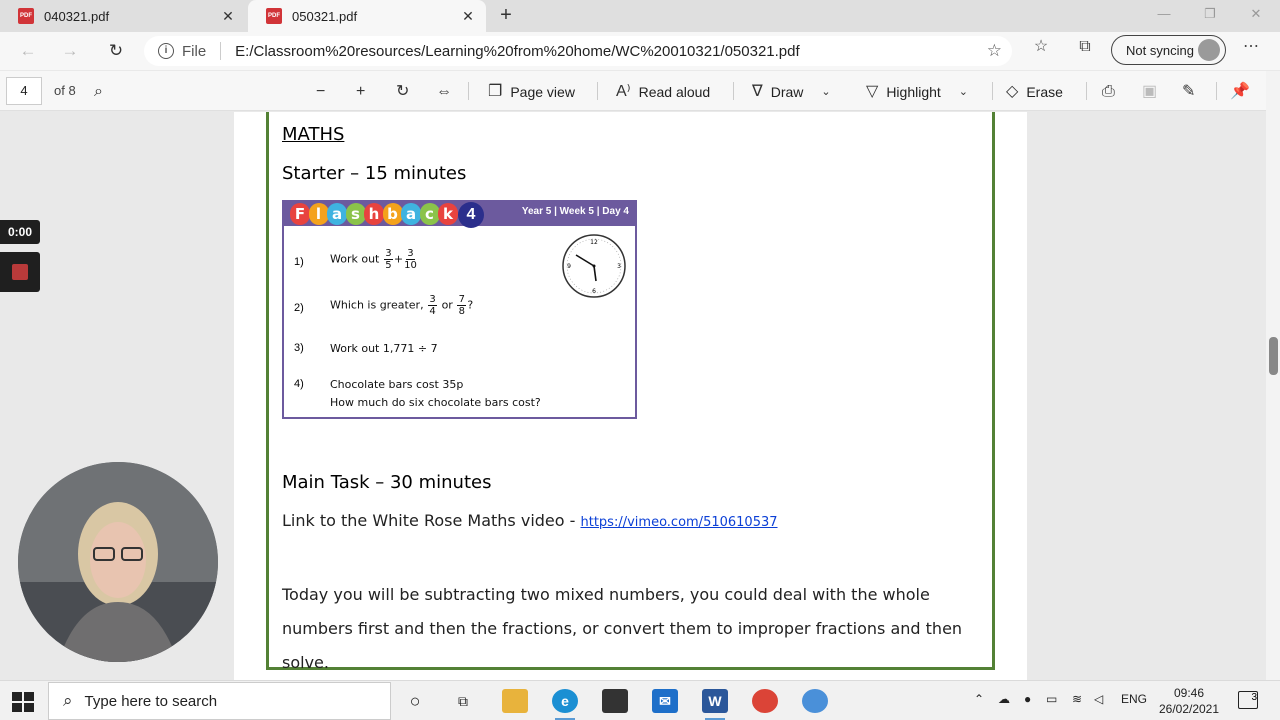  What do you see at coordinates (1251, 47) in the screenshot?
I see `more-menu-icon: ⋯` at bounding box center [1251, 47].